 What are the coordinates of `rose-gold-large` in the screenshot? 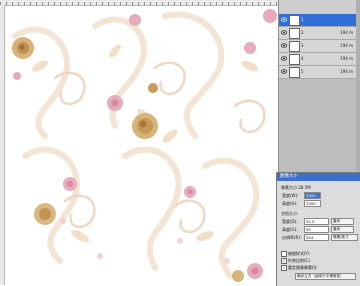 It's located at (145, 126).